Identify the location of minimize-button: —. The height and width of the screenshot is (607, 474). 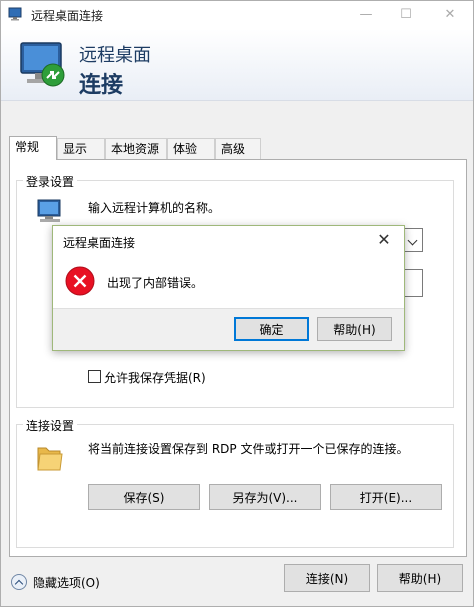
(366, 15).